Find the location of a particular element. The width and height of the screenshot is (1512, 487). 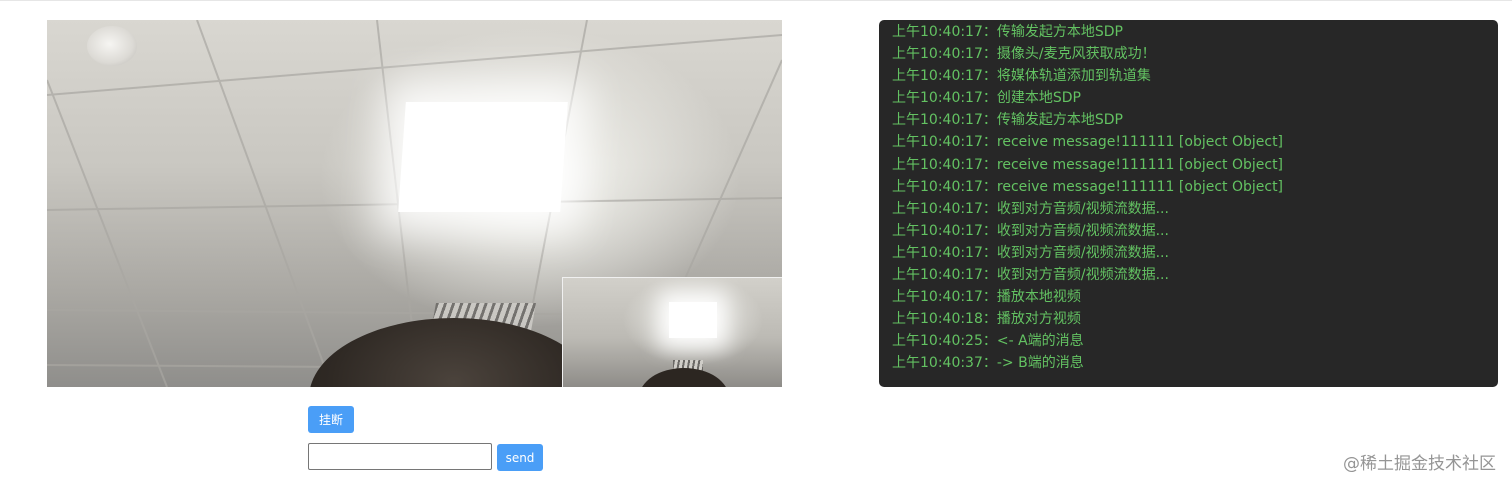

message-input is located at coordinates (400, 456).